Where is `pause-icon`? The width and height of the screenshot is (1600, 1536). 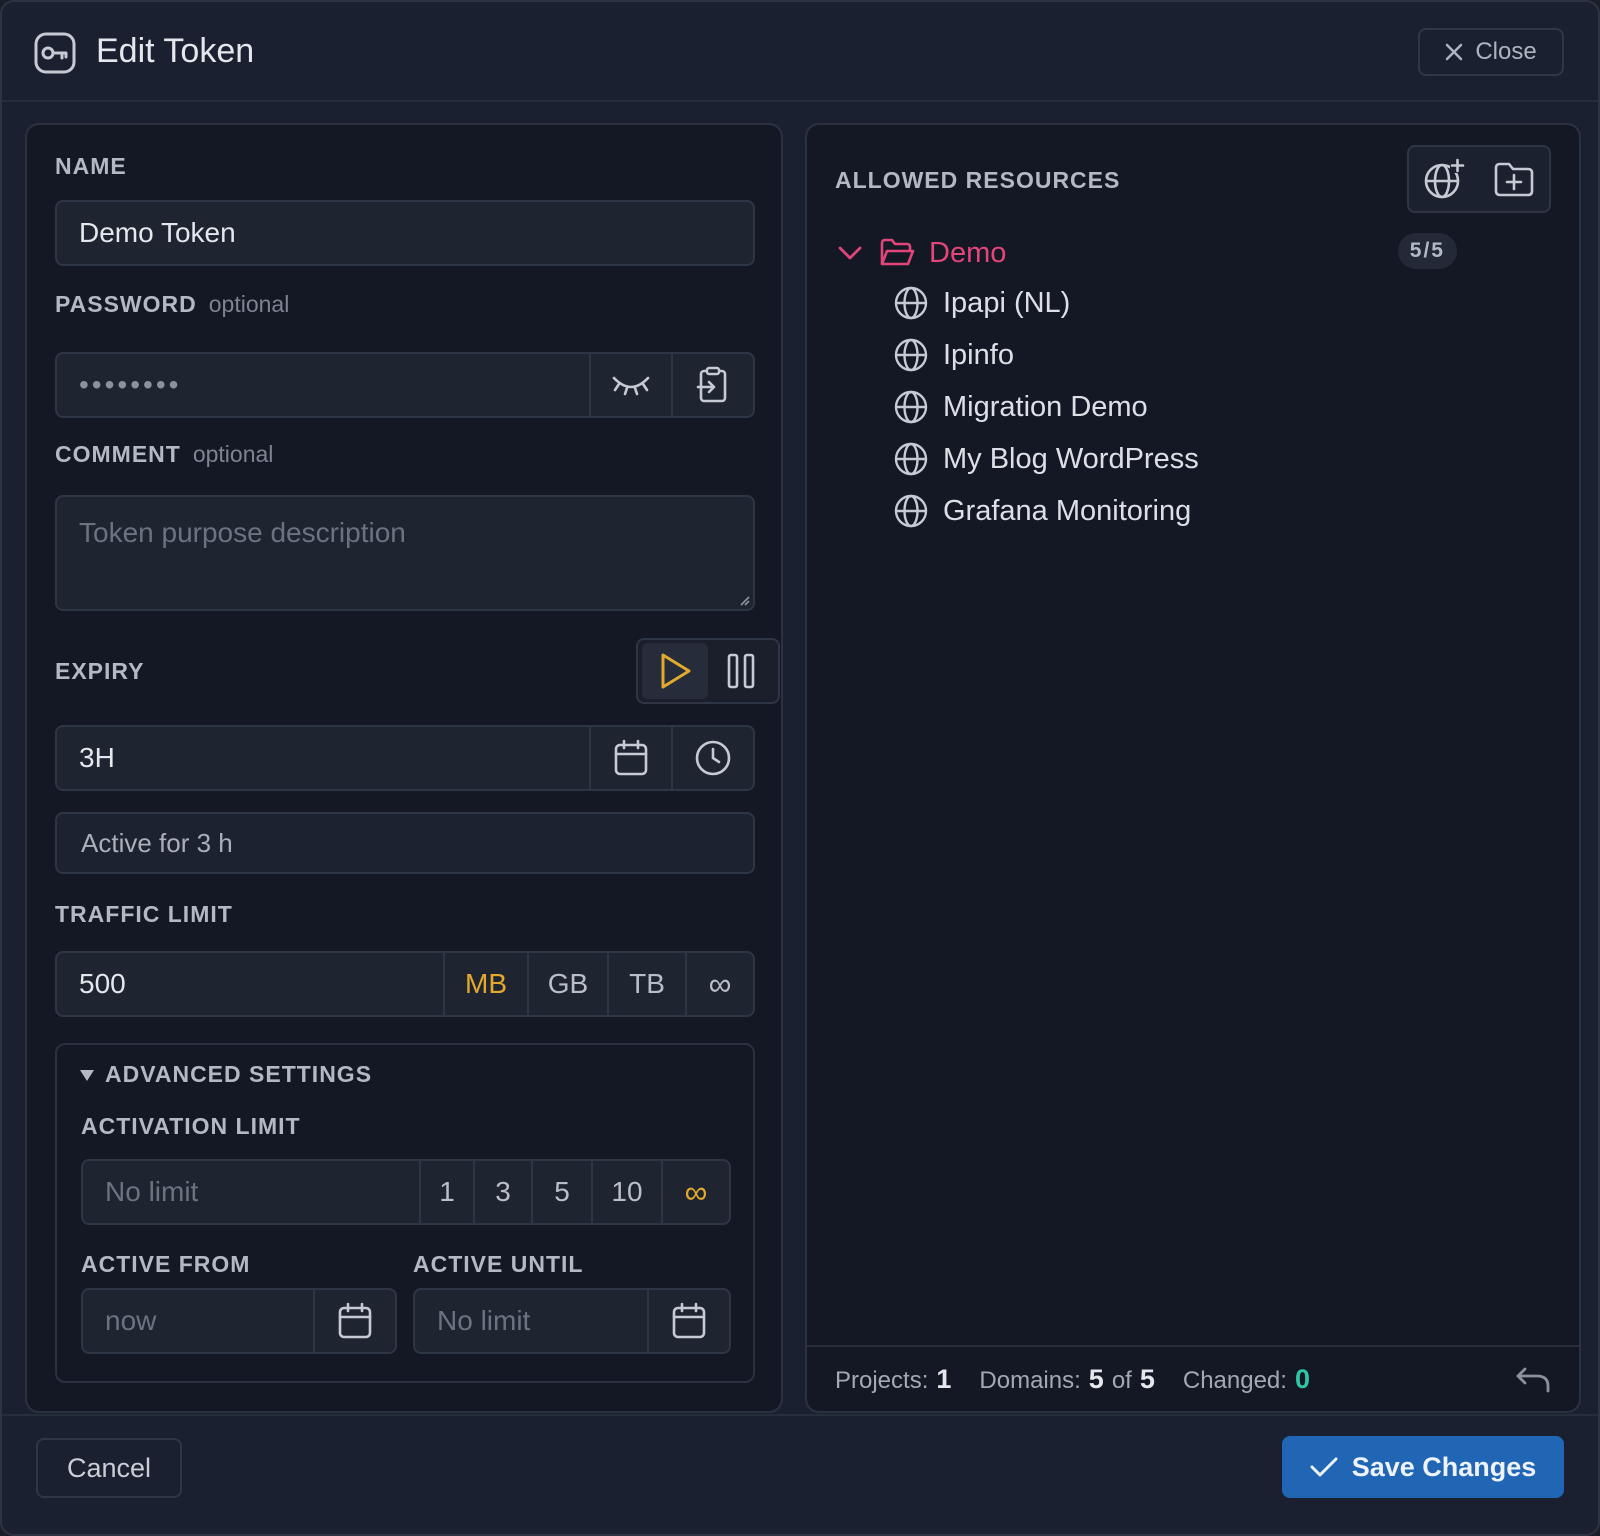
pause-icon is located at coordinates (741, 671).